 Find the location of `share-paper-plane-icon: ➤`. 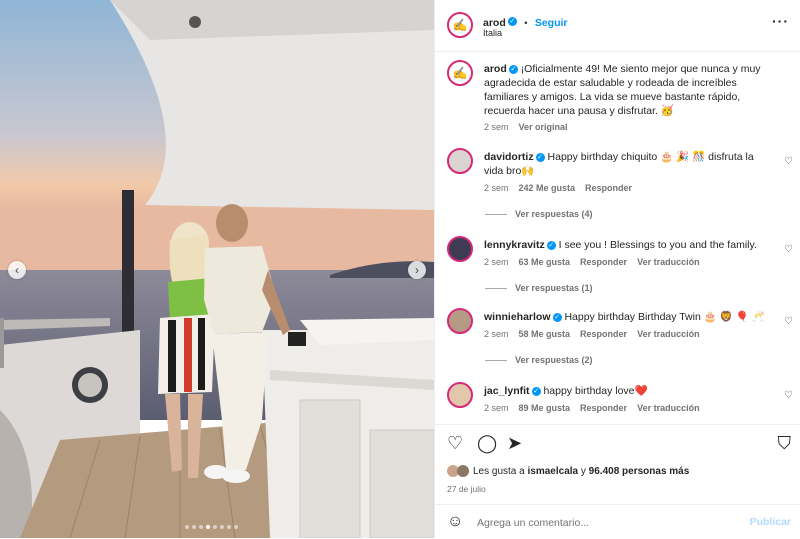

share-paper-plane-icon: ➤ is located at coordinates (514, 443).